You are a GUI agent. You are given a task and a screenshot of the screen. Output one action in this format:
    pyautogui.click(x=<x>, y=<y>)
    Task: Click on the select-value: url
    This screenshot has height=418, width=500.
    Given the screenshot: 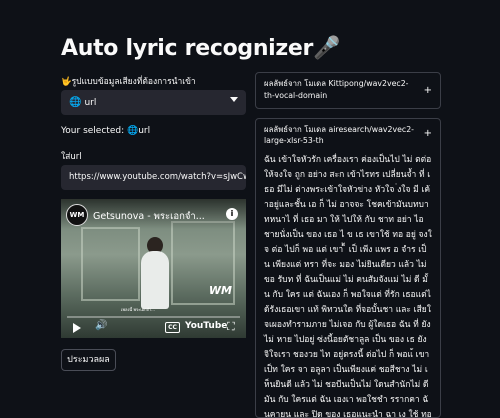 What is the action you would take?
    pyautogui.click(x=90, y=102)
    